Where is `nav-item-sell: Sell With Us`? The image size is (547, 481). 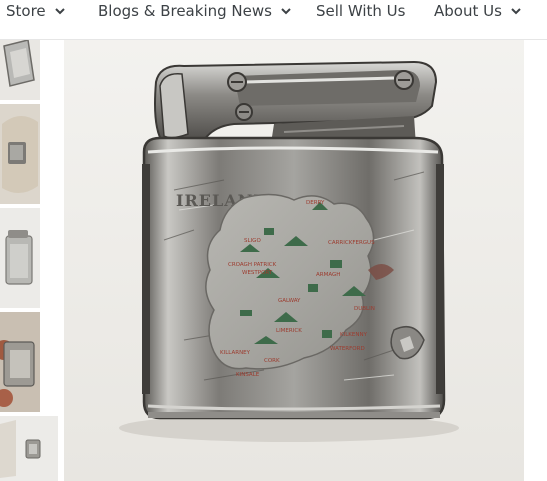
nav-item-sell: Sell With Us is located at coordinates (360, 11).